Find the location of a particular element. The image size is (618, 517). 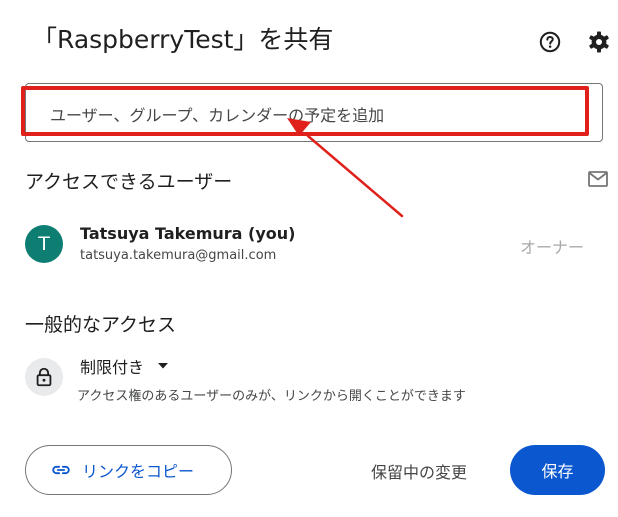

gear-icon is located at coordinates (599, 42).